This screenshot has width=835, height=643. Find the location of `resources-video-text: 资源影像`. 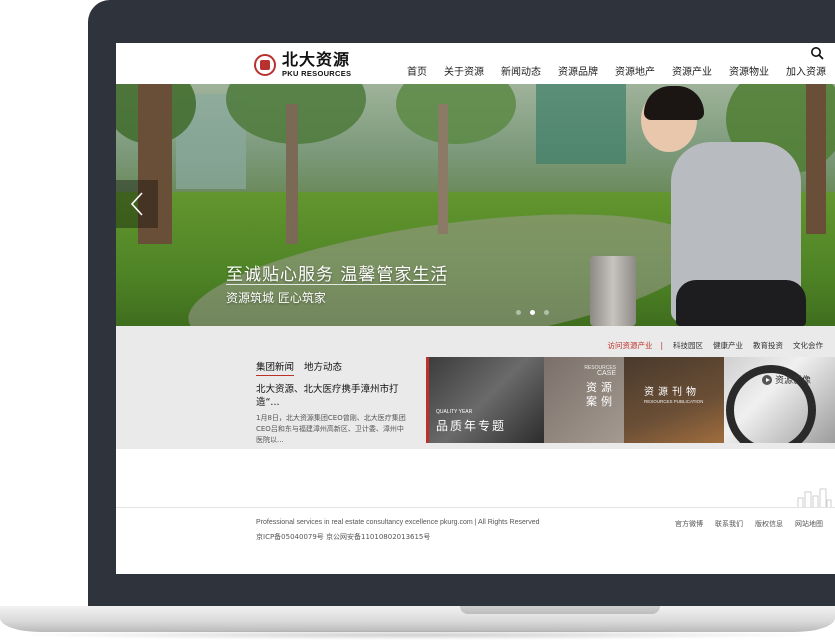

resources-video-text: 资源影像 is located at coordinates (793, 381).